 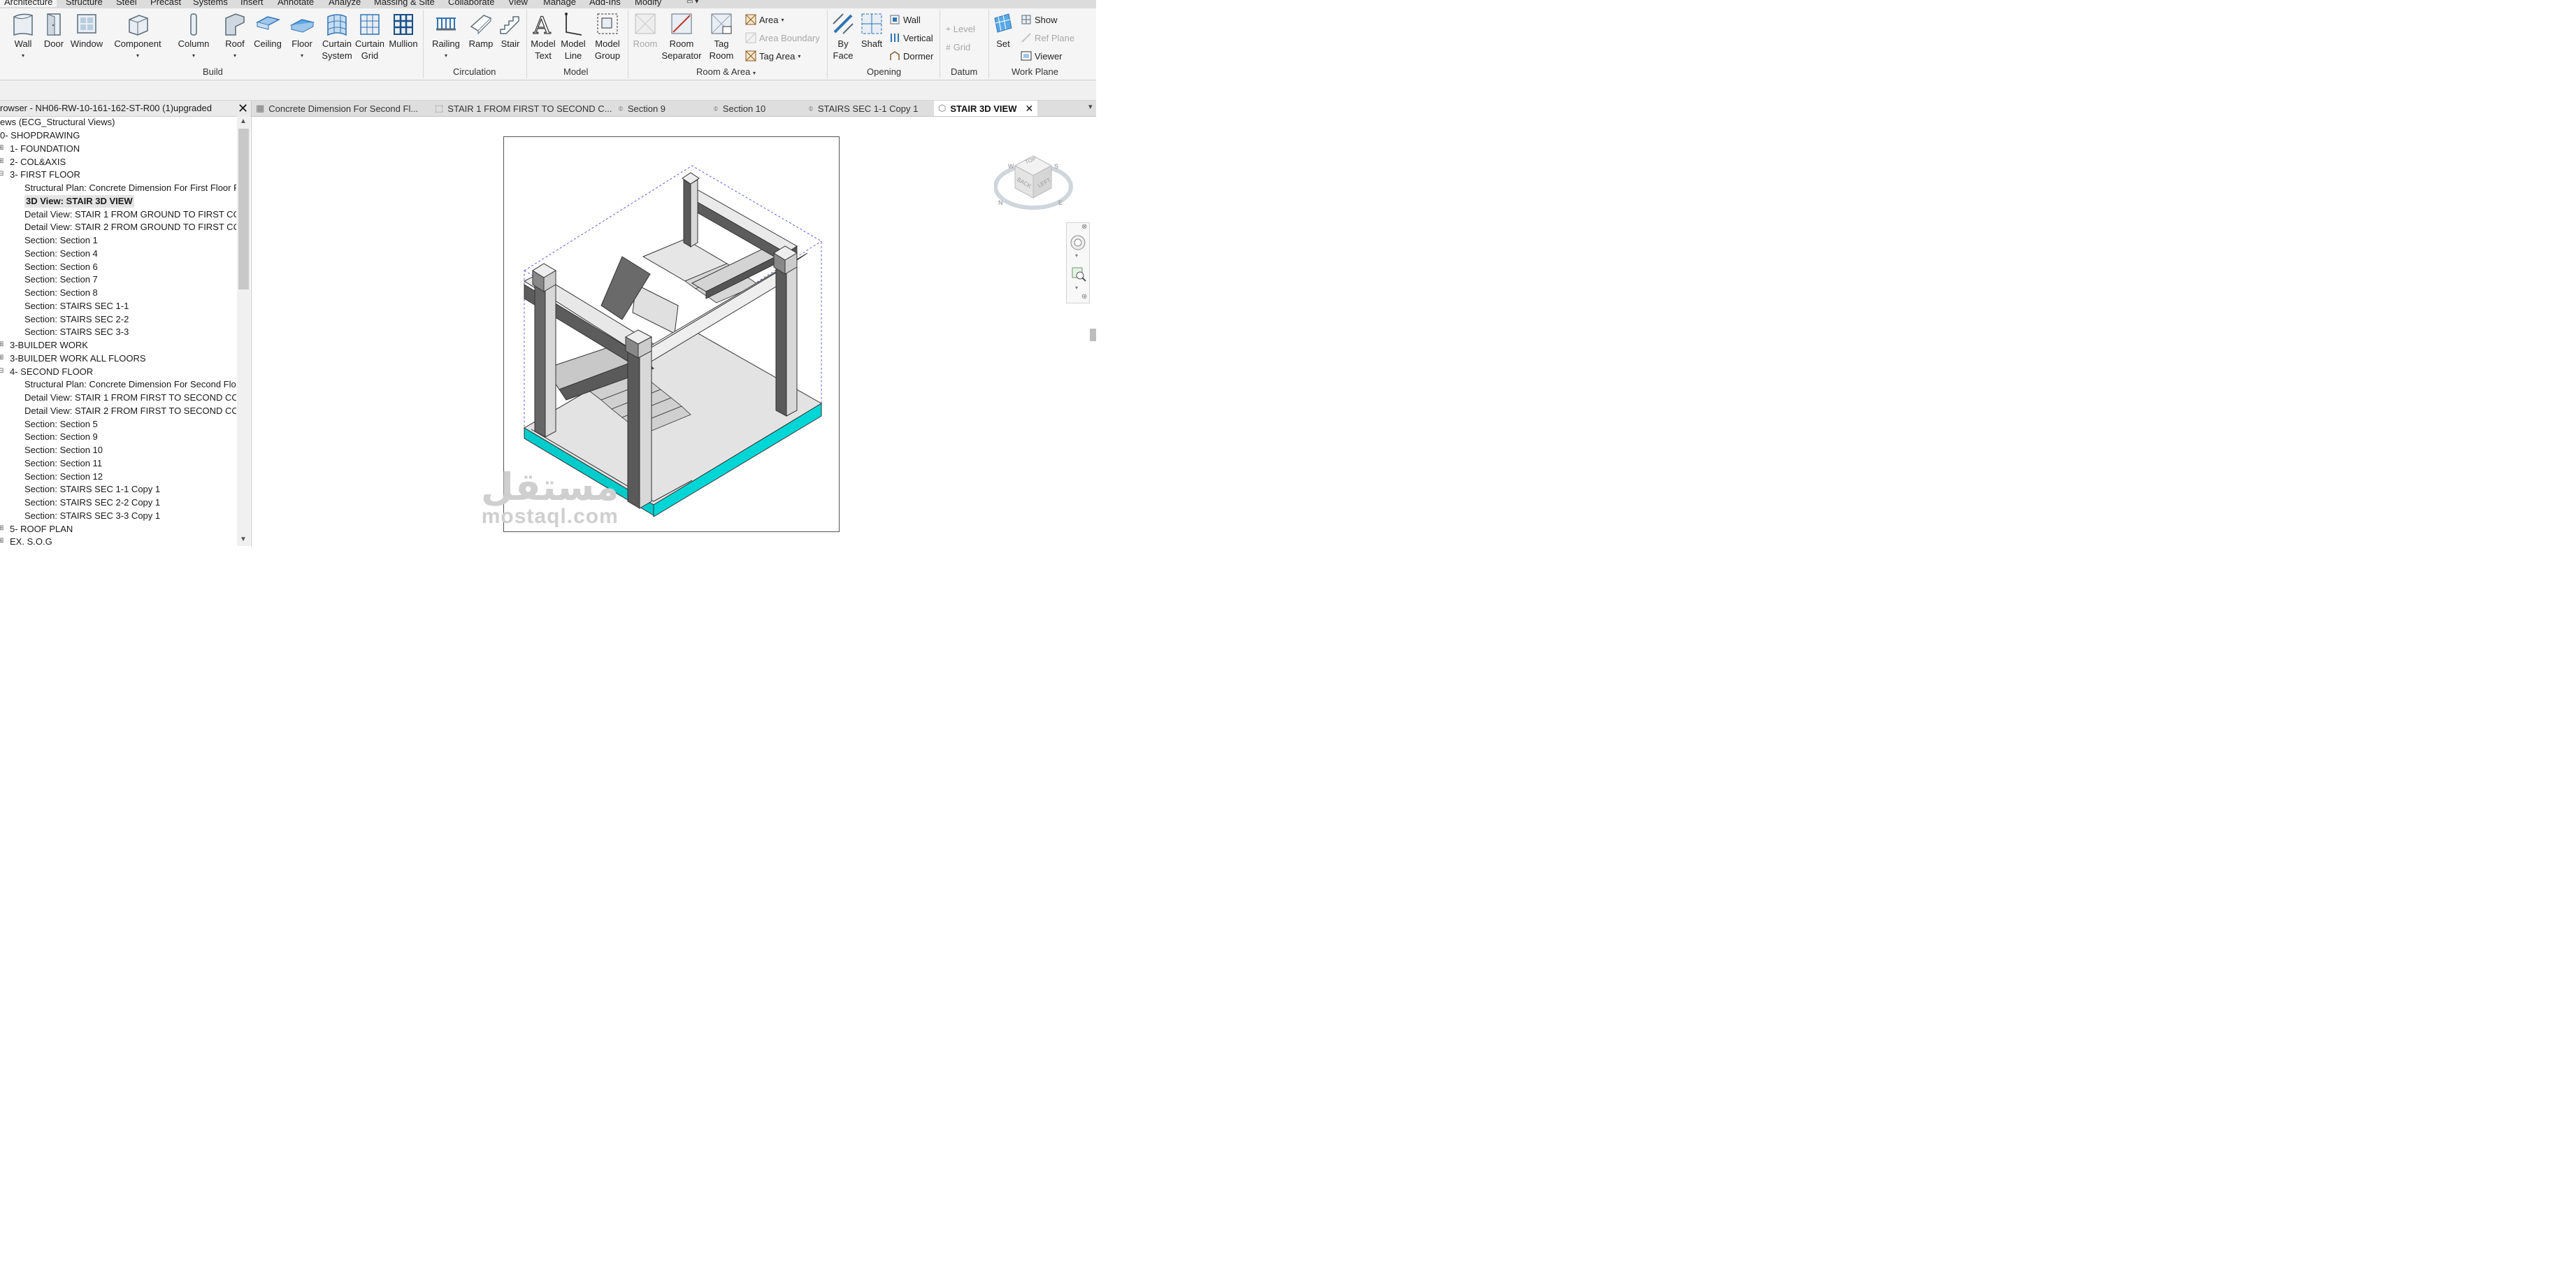 I want to click on tab-systems: Systems, so click(x=210, y=3).